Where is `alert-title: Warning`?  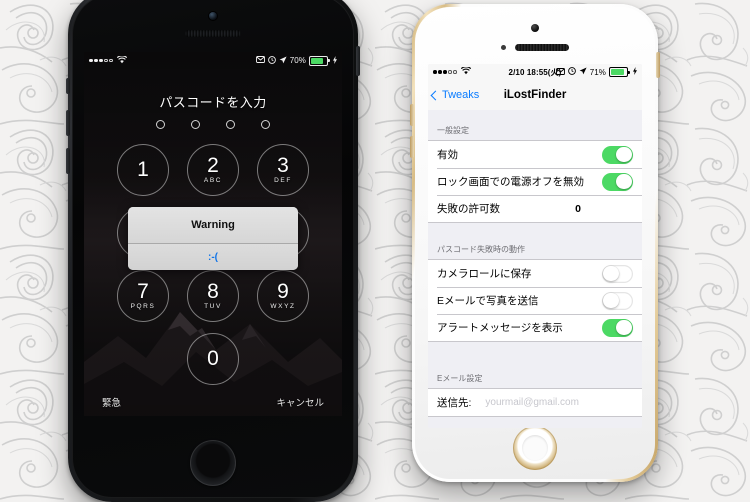
alert-title: Warning is located at coordinates (213, 225).